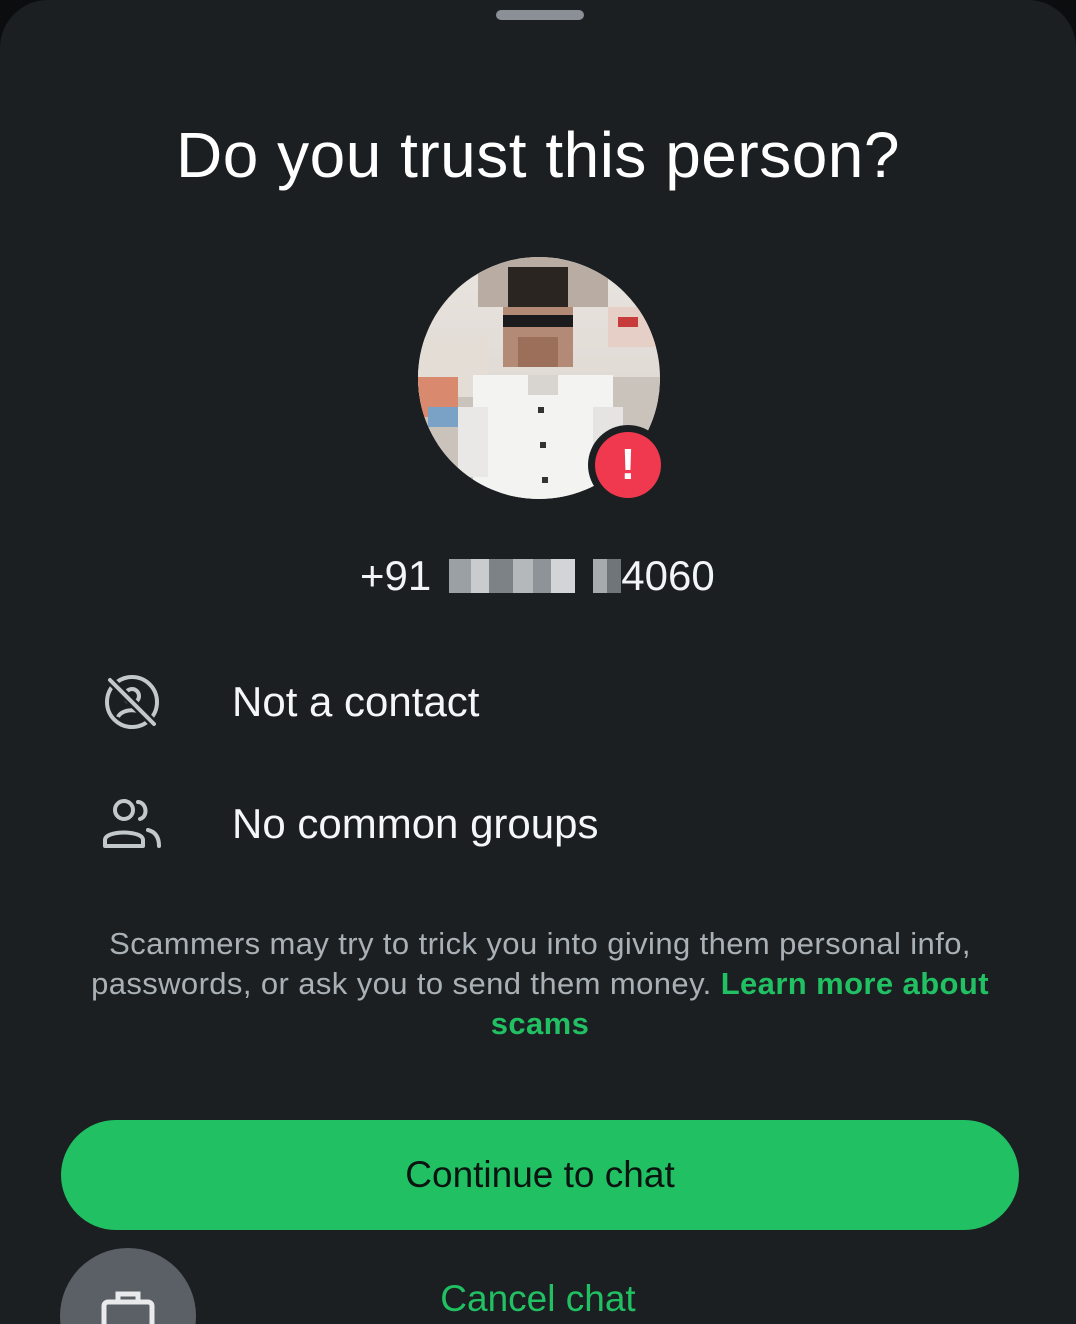  I want to click on sheet-title: Do you trust this person?, so click(538, 155).